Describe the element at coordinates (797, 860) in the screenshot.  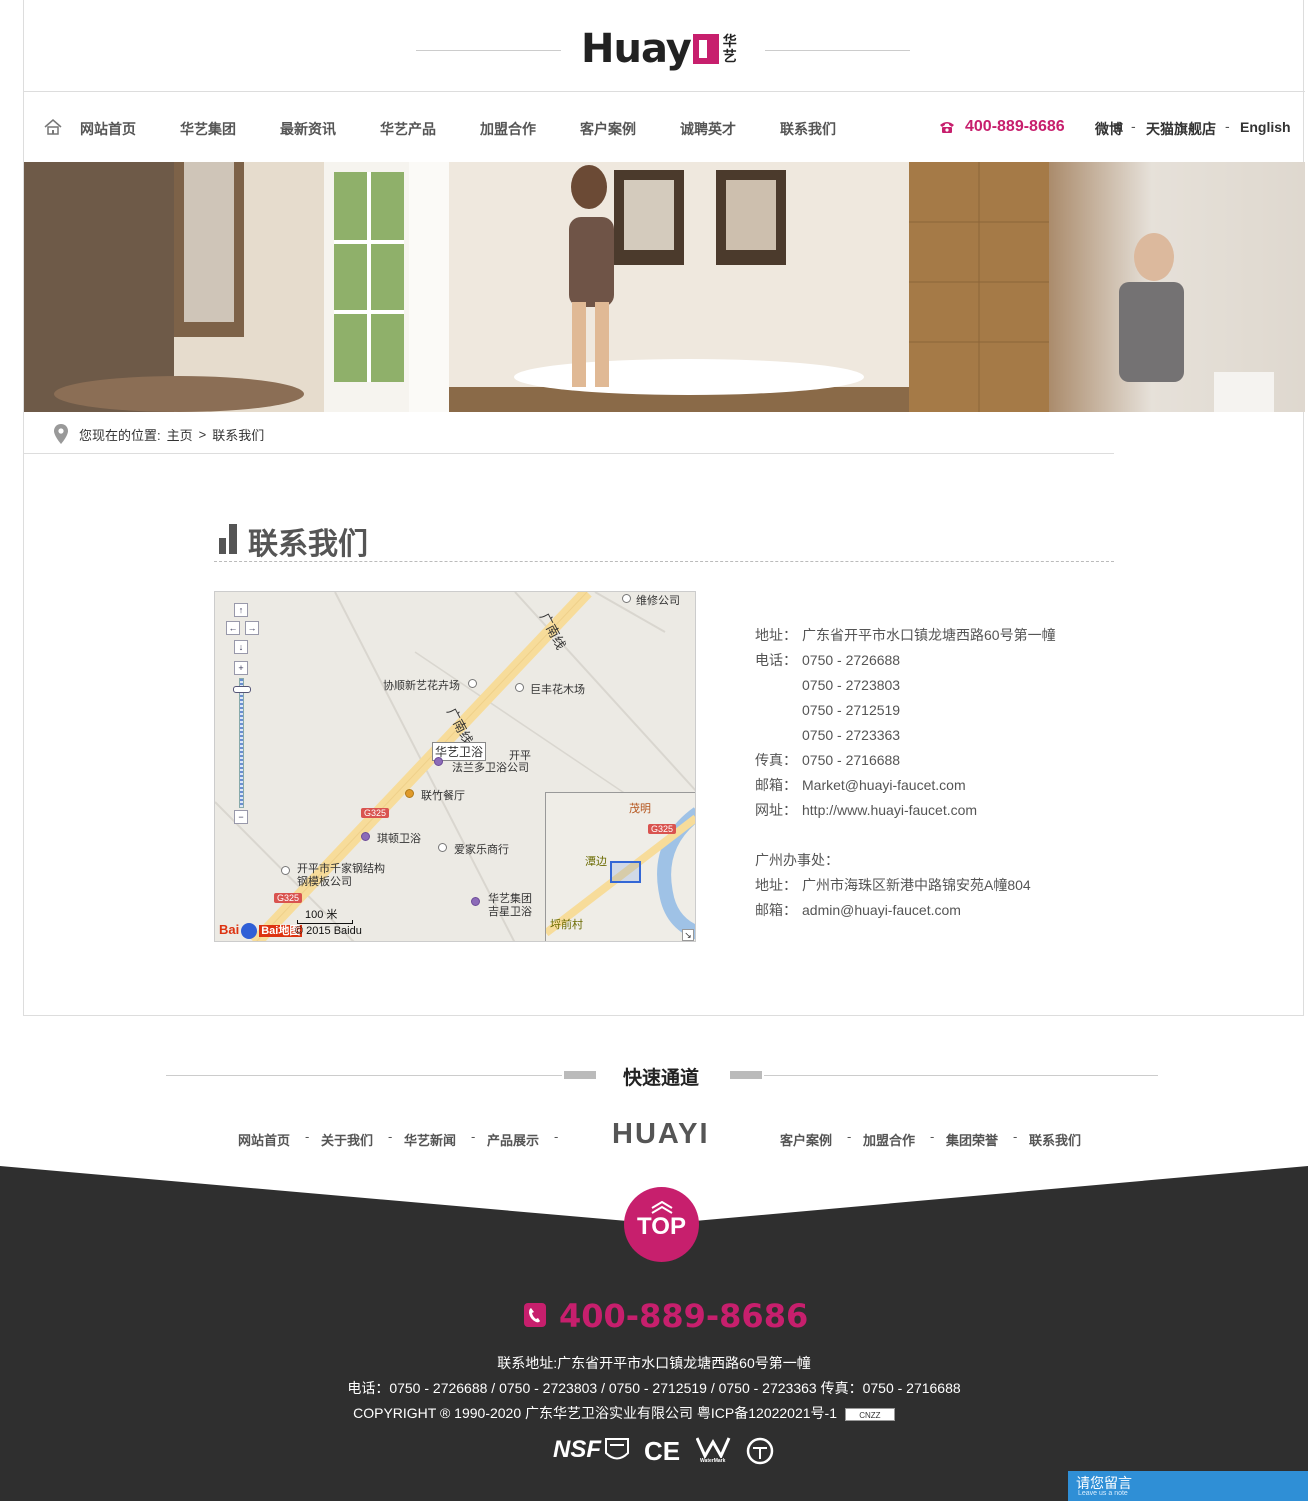
I see `guangzhou-office-title: 广州办事处：` at that location.